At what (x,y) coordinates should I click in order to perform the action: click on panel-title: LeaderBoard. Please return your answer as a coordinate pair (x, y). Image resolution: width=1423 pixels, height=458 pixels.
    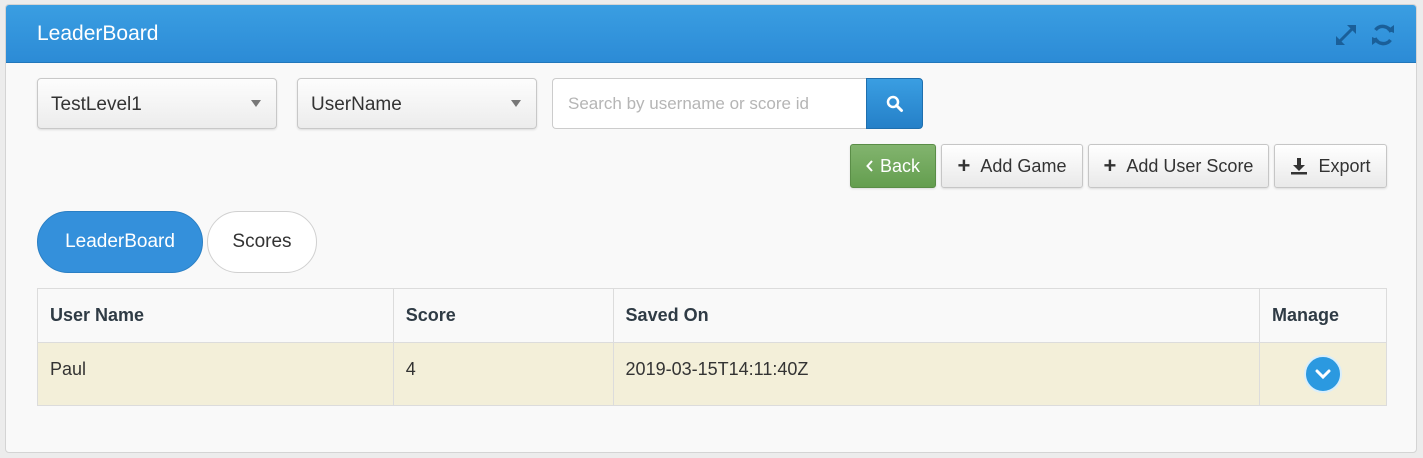
    Looking at the image, I should click on (98, 33).